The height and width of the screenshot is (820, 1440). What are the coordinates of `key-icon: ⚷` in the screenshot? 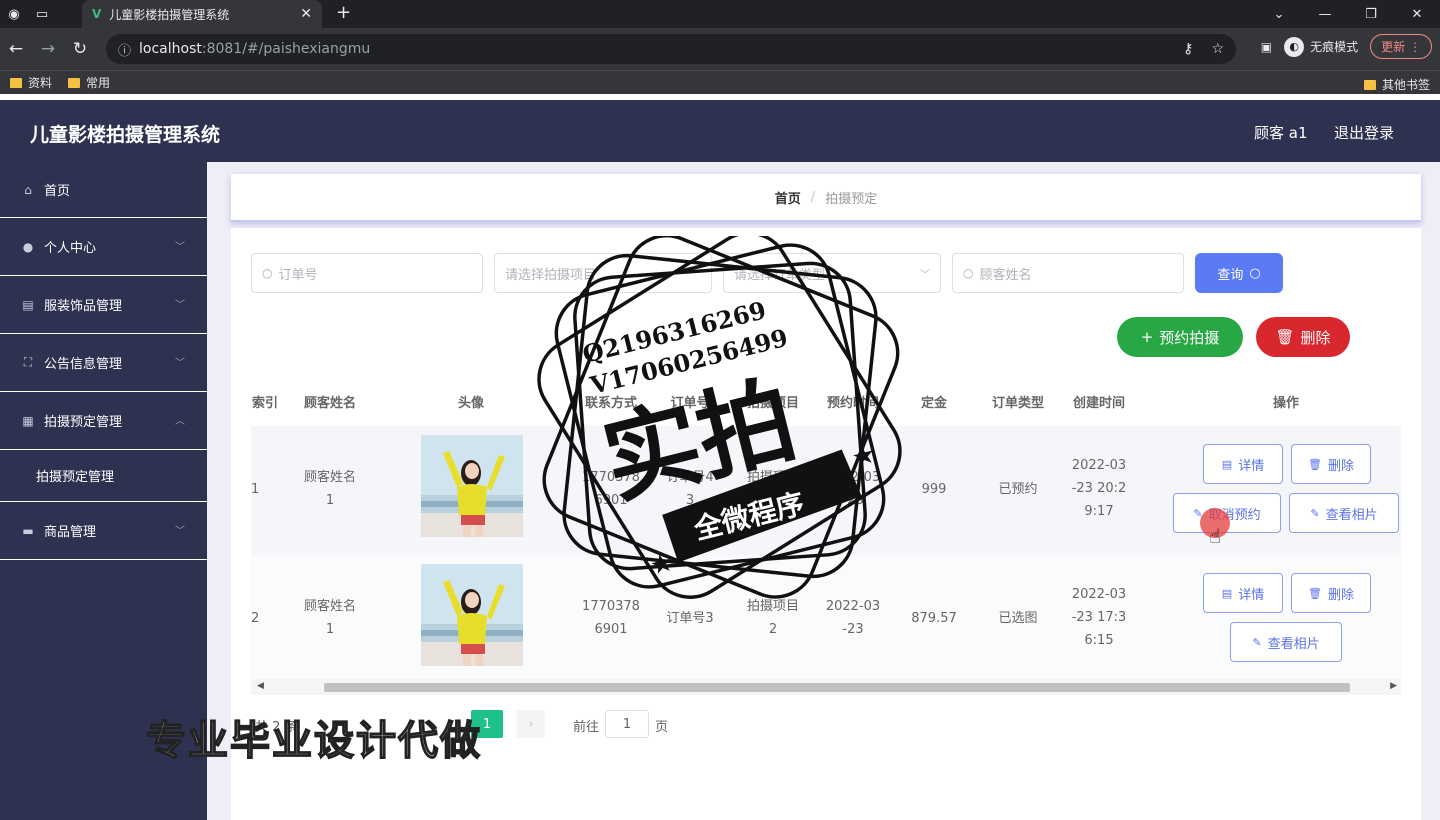 It's located at (1188, 49).